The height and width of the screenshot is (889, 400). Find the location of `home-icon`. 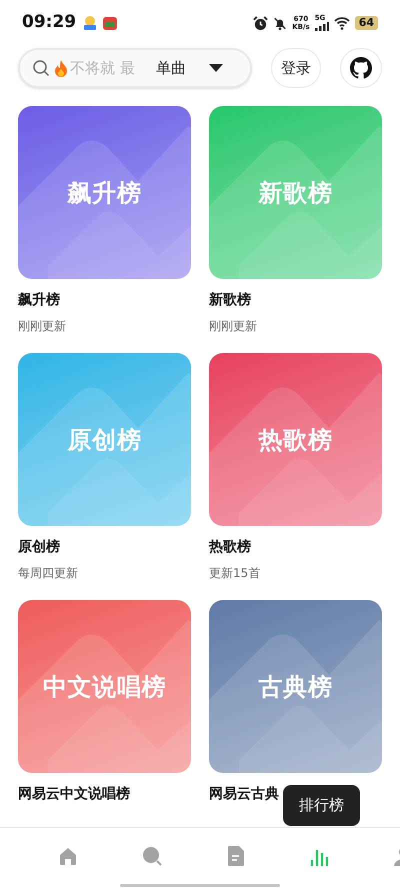

home-icon is located at coordinates (68, 856).